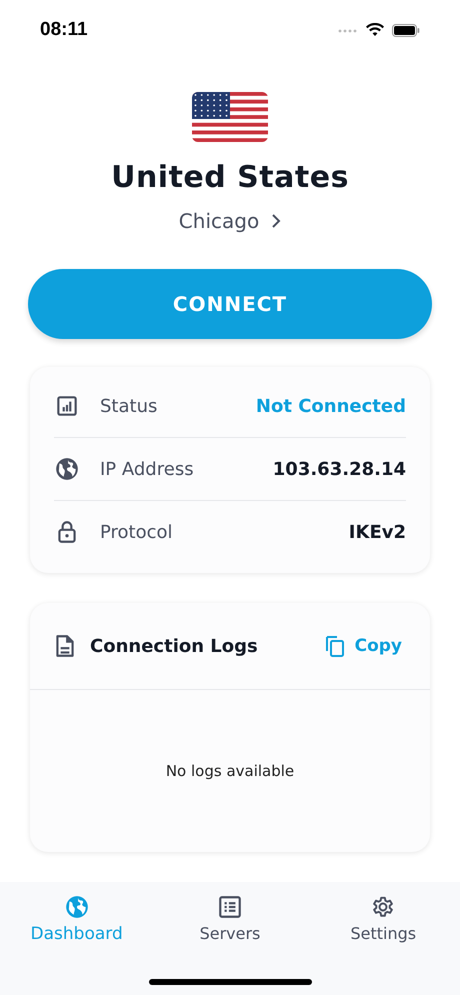 This screenshot has width=460, height=995. I want to click on battery-icon, so click(406, 30).